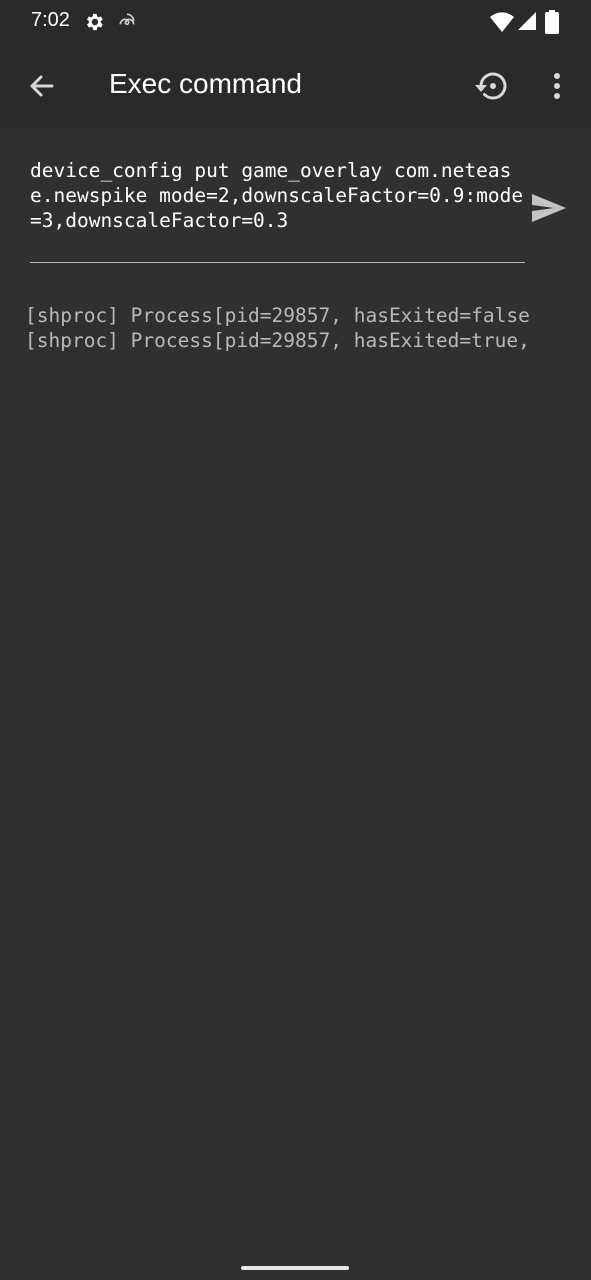 The width and height of the screenshot is (591, 1280). I want to click on app-bar: Exec command, so click(295, 86).